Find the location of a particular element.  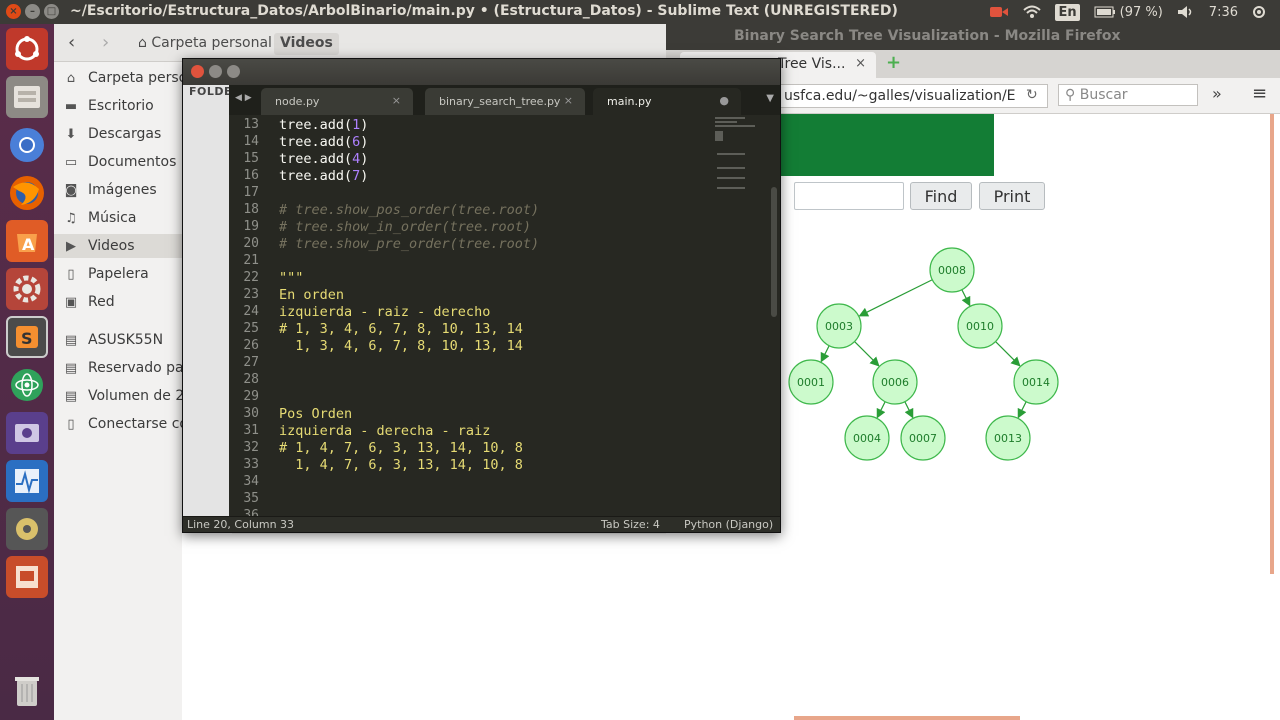

sublime-sidebar: FOLDE is located at coordinates (206, 300).